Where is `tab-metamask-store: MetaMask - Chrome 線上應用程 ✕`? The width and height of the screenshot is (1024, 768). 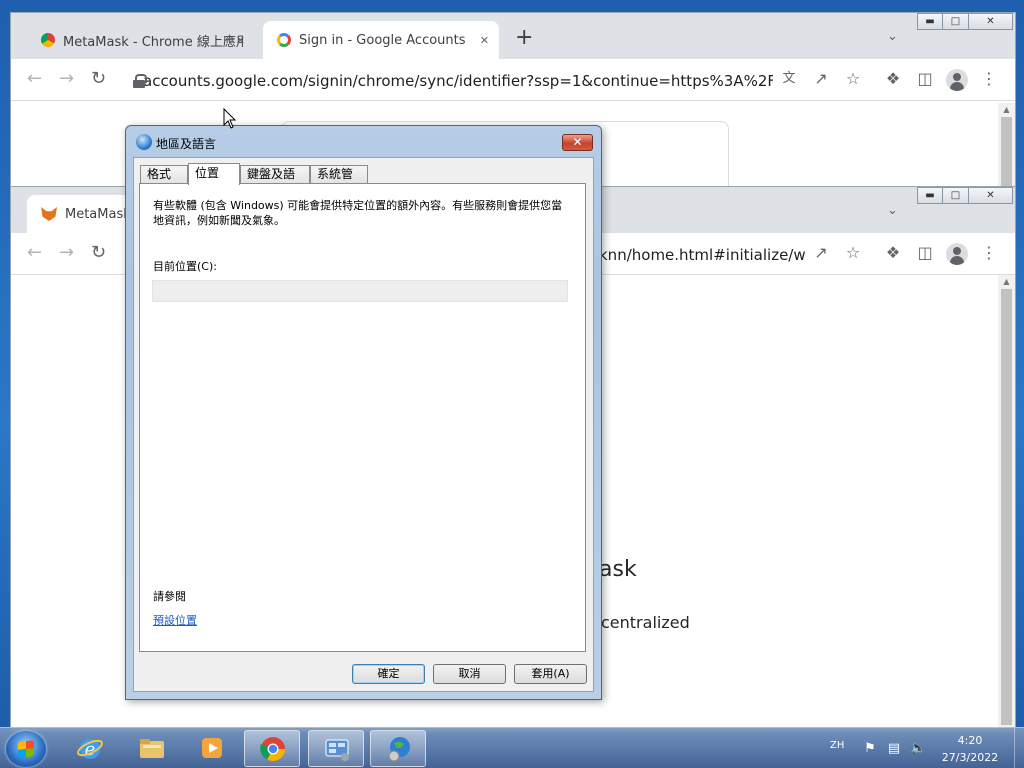 tab-metamask-store: MetaMask - Chrome 線上應用程 ✕ is located at coordinates (141, 40).